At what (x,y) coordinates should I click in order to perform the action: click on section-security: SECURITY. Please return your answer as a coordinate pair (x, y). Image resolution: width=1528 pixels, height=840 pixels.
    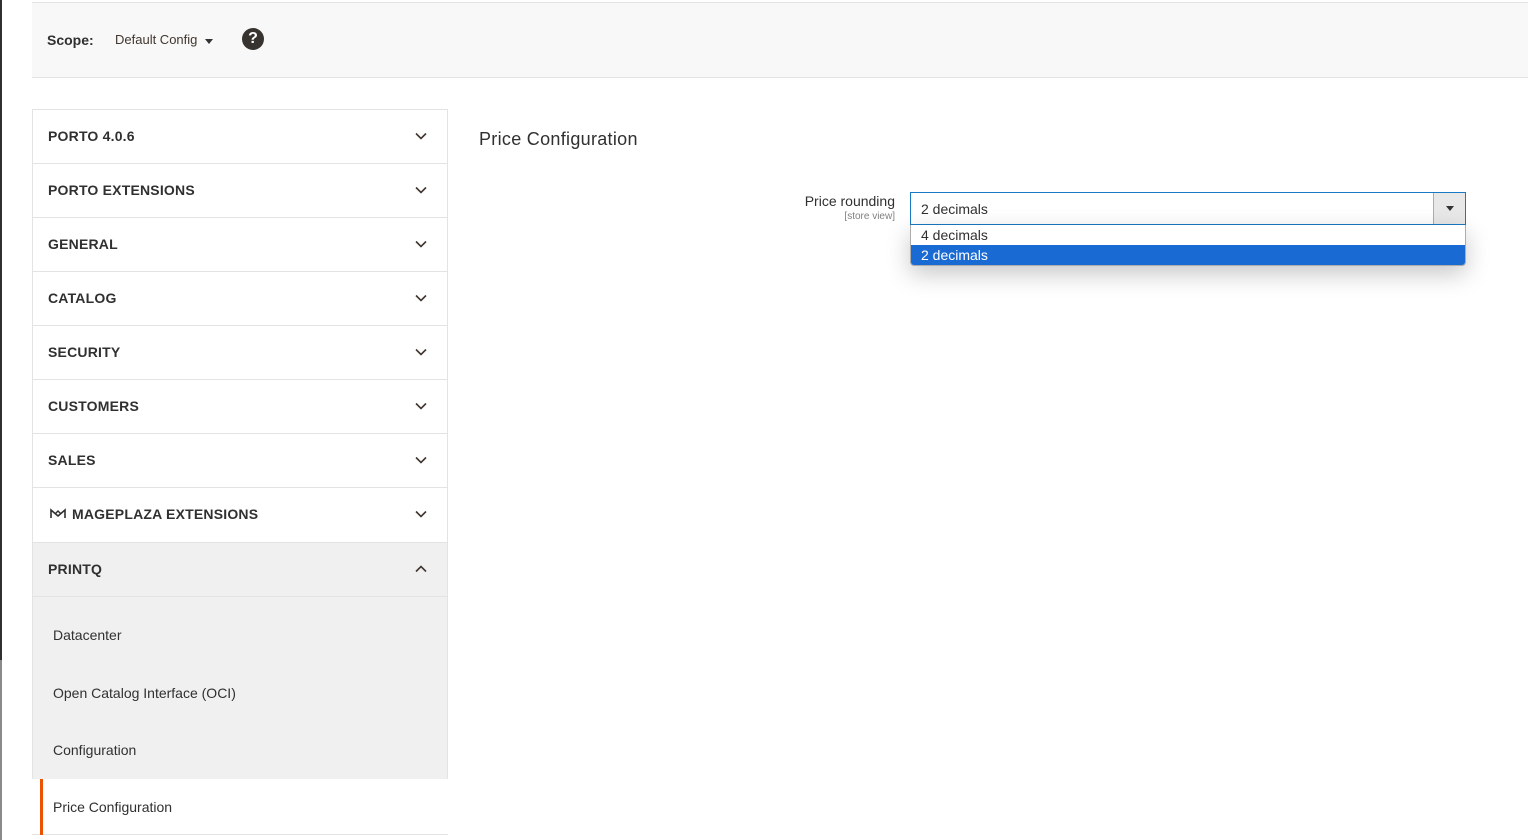
    Looking at the image, I should click on (240, 353).